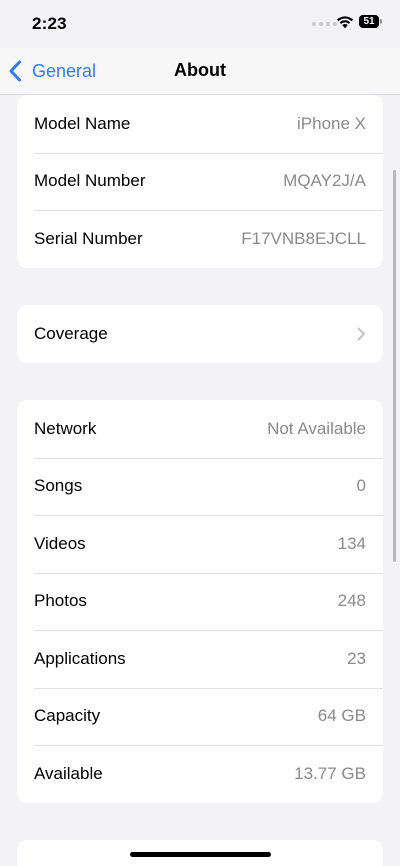 The height and width of the screenshot is (866, 400). Describe the element at coordinates (200, 659) in the screenshot. I see `row-applications: Applications 23` at that location.